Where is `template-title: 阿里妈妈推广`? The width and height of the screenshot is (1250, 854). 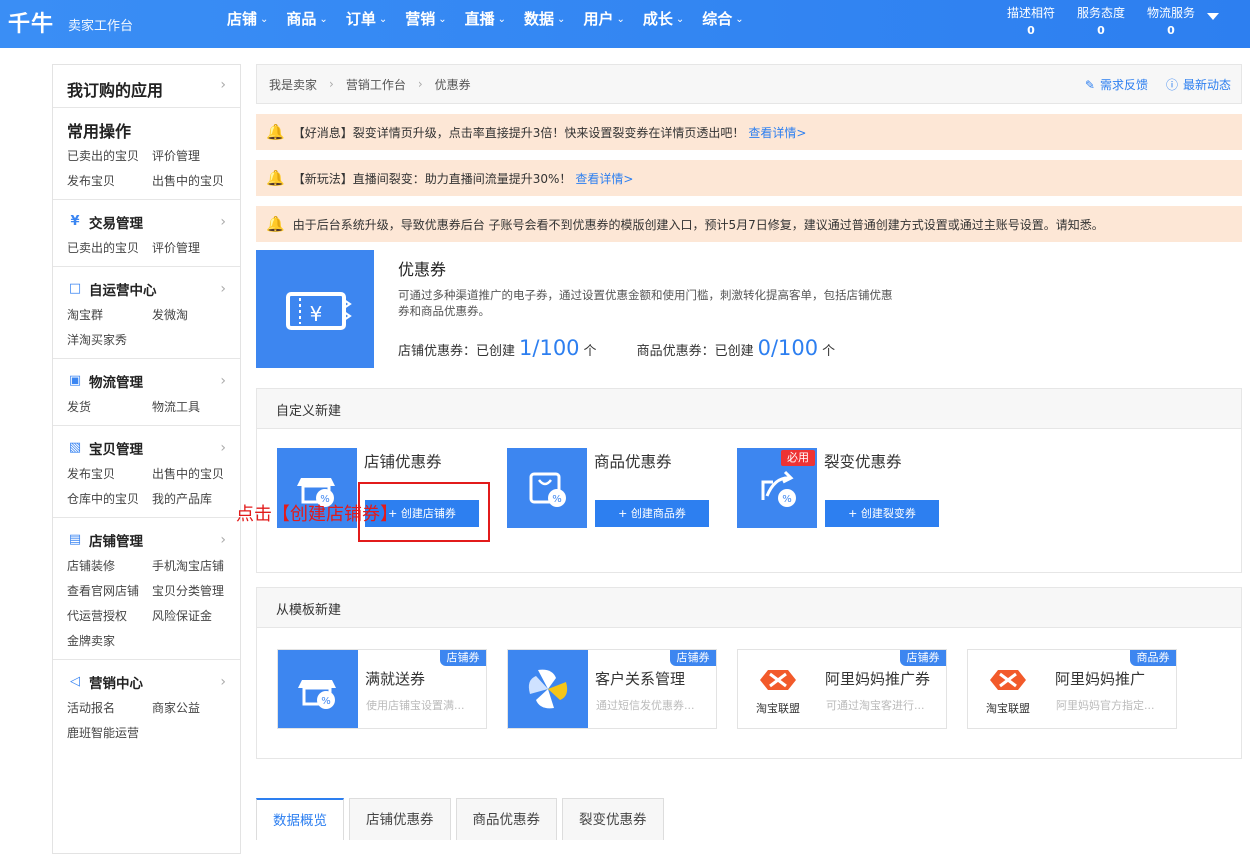
template-title: 阿里妈妈推广 is located at coordinates (1100, 679).